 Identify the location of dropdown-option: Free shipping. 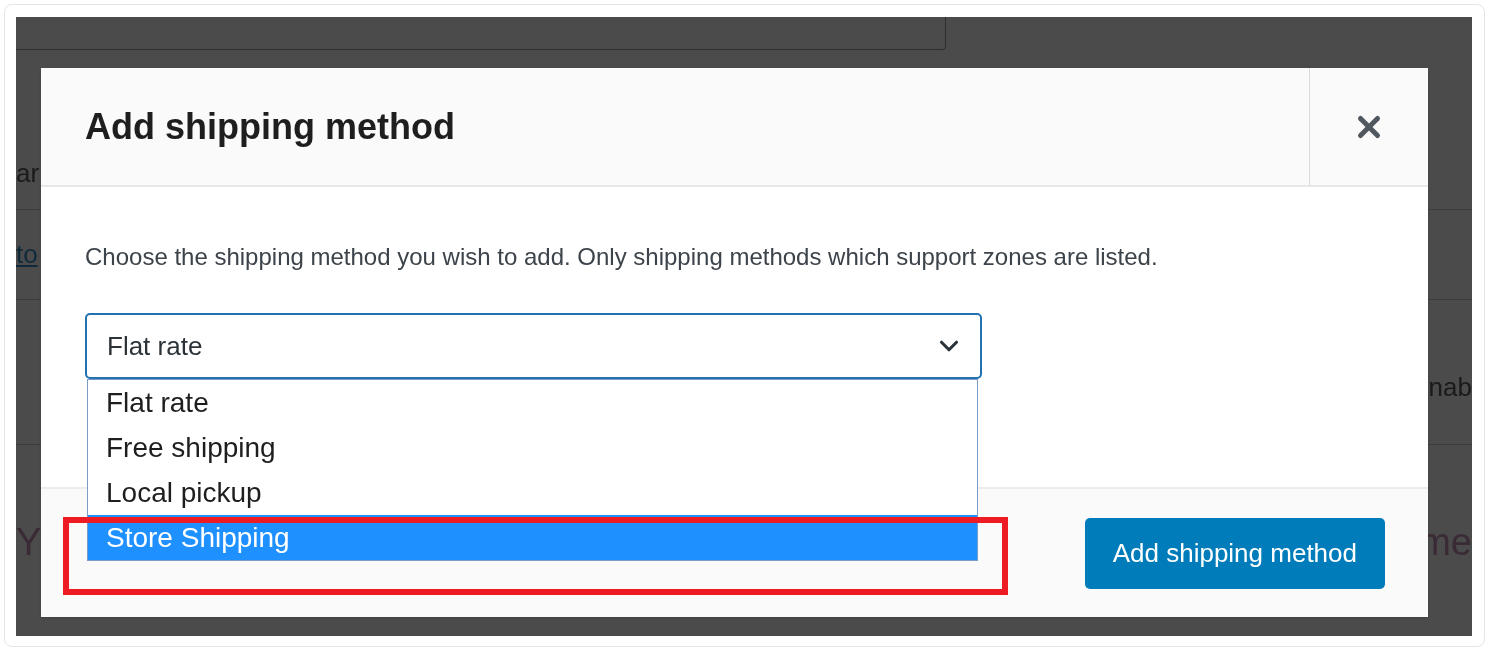
(532, 447).